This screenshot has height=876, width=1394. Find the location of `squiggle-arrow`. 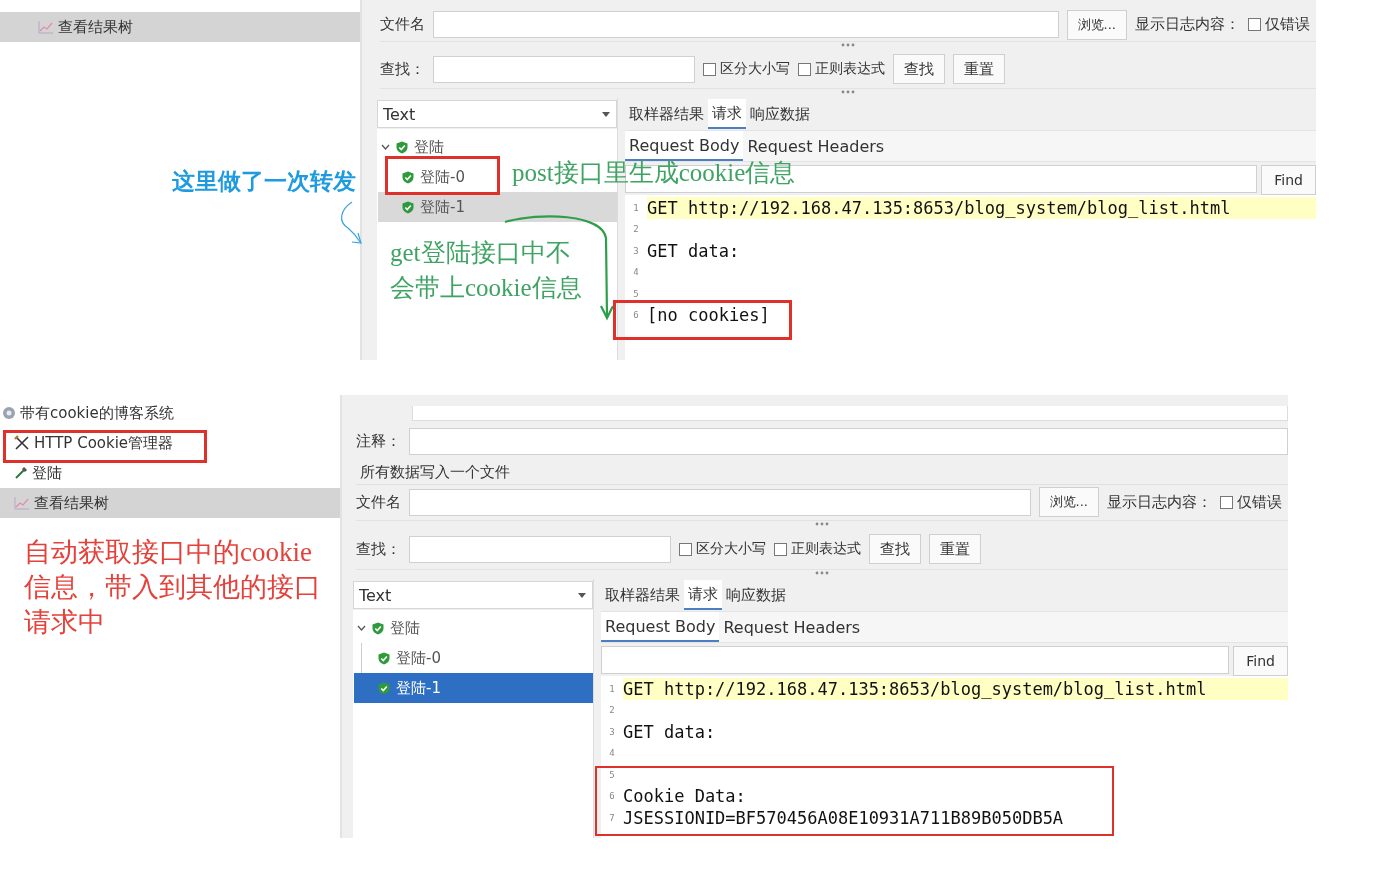

squiggle-arrow is located at coordinates (351, 222).